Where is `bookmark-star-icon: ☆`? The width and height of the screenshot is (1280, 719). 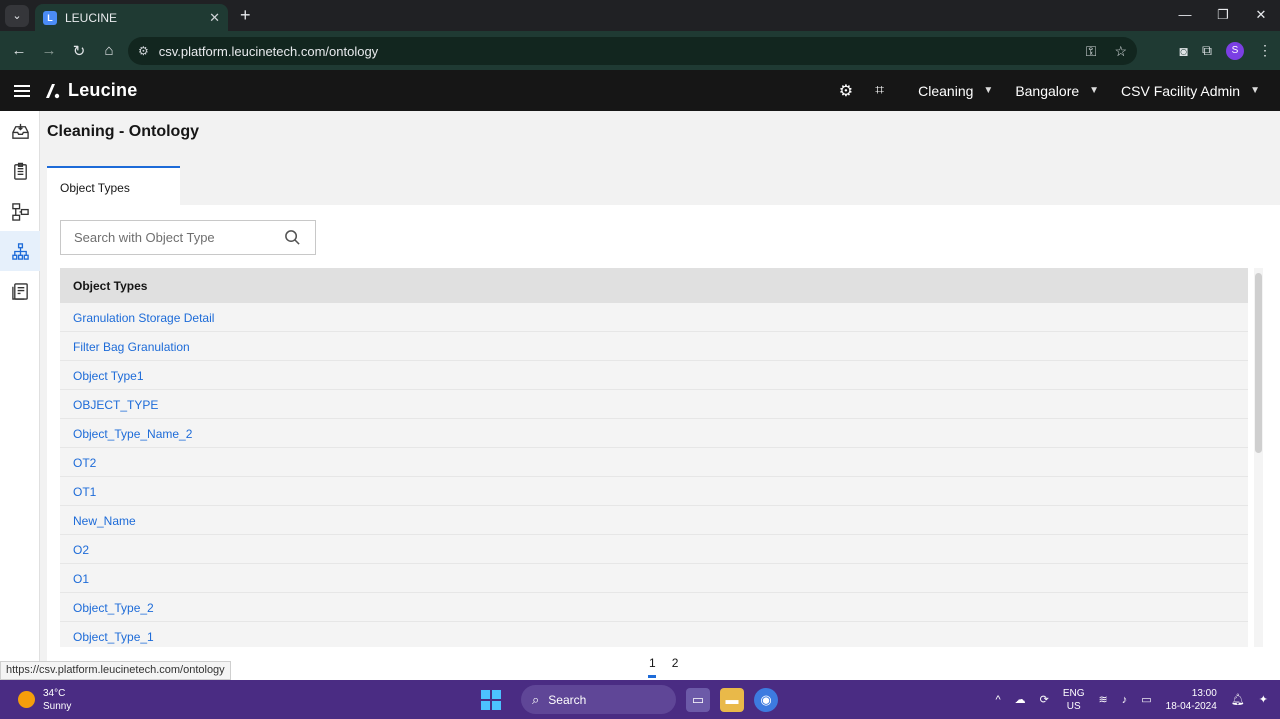
bookmark-star-icon: ☆ is located at coordinates (1120, 51).